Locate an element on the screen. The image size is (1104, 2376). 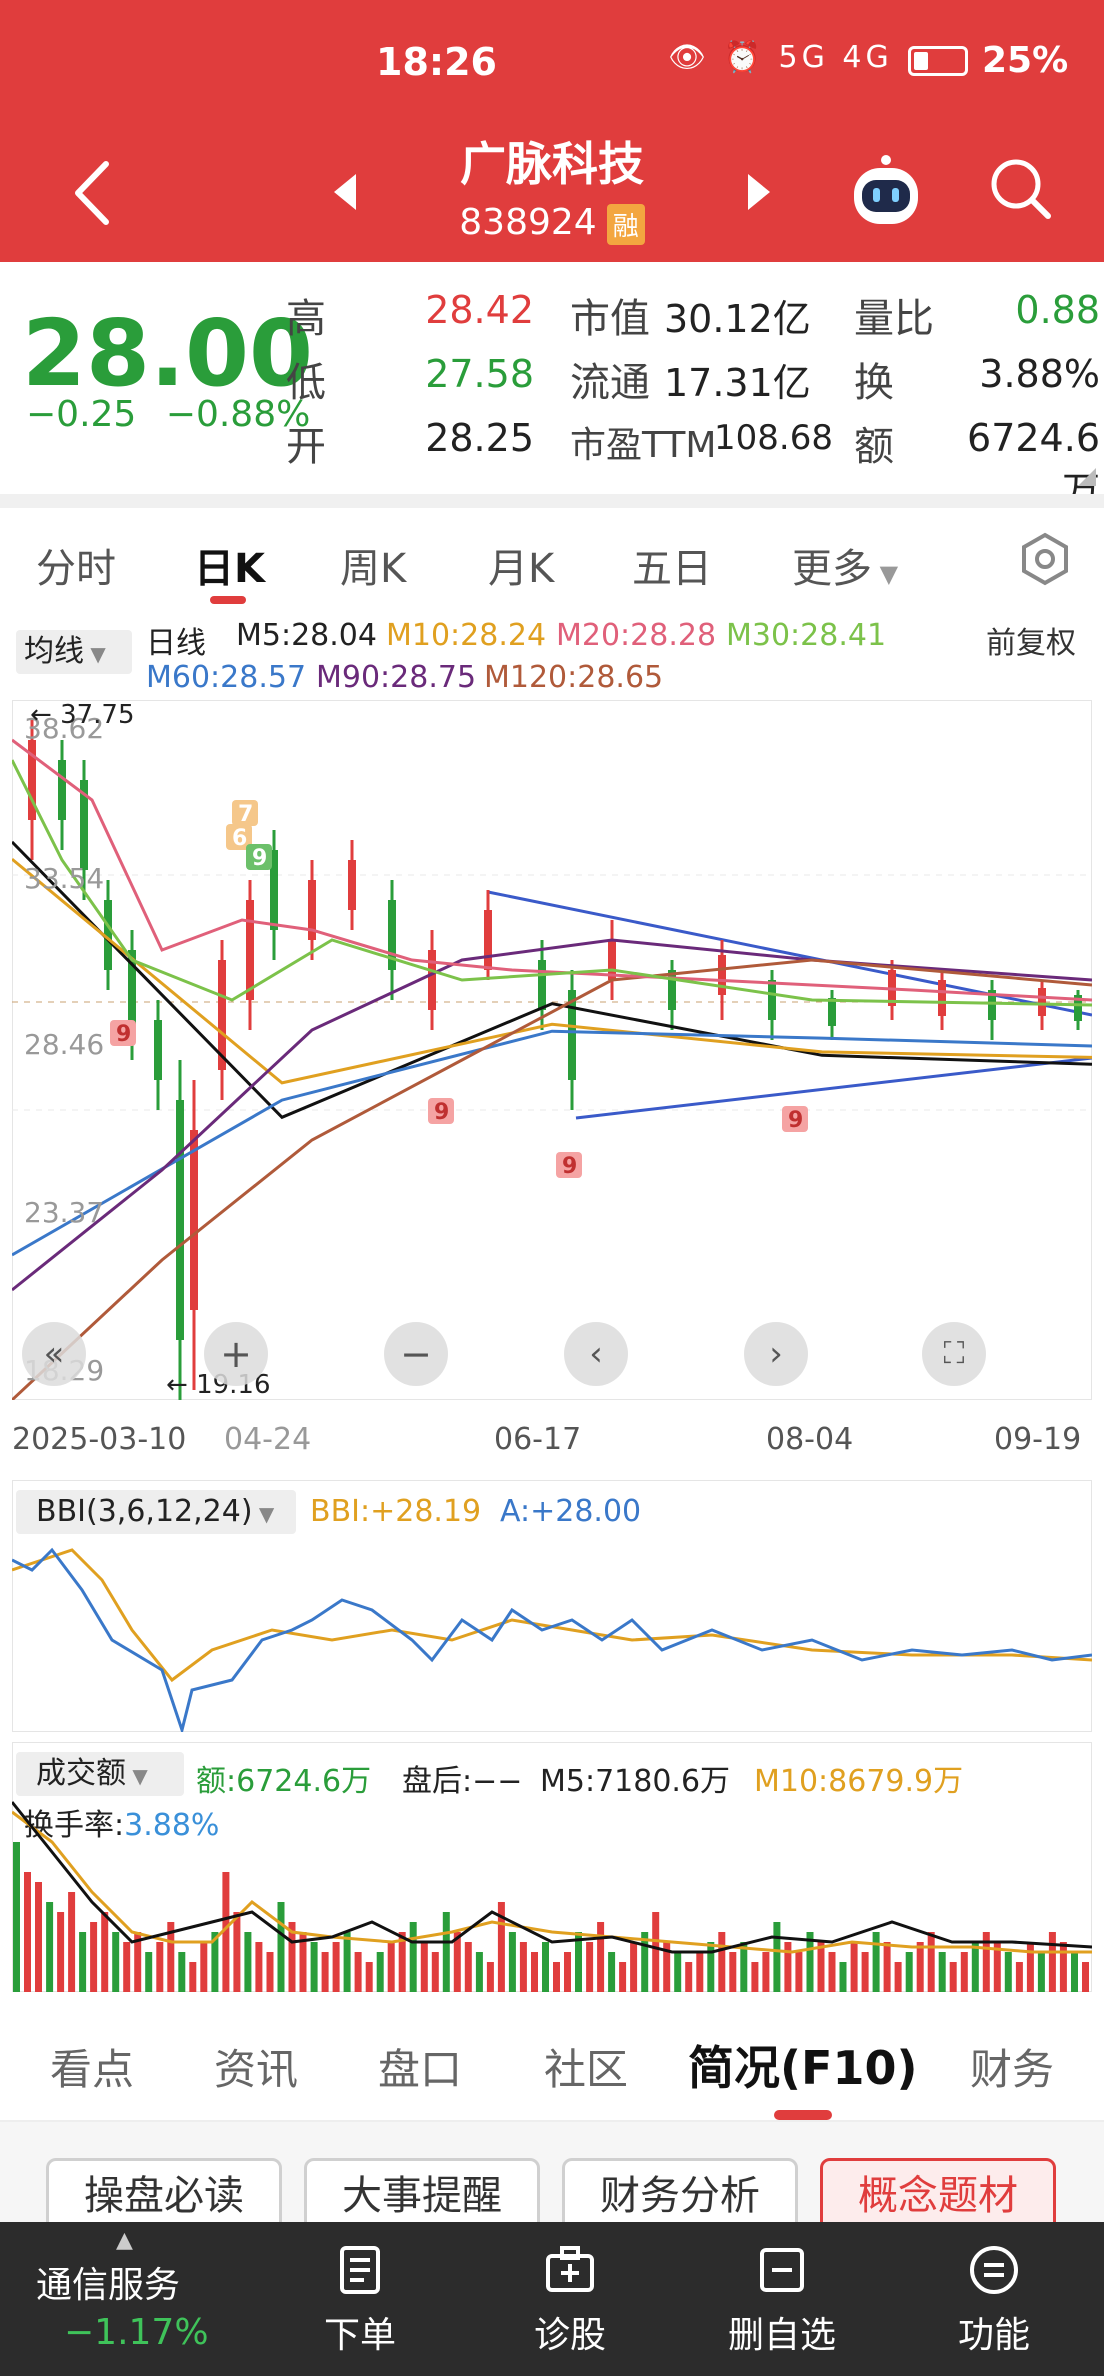
tab-weekly-k: 周K is located at coordinates (373, 565).